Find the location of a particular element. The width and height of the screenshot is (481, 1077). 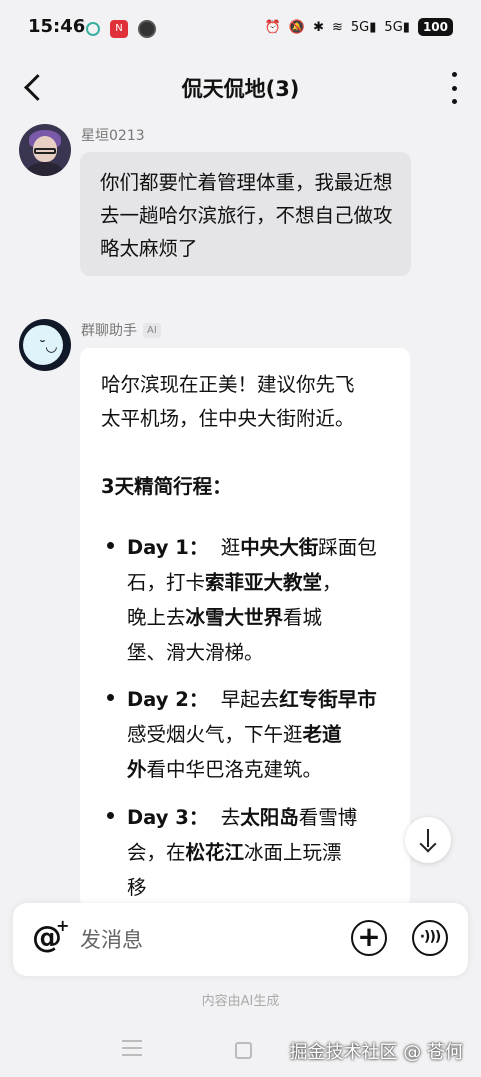

day3-line3: 移 is located at coordinates (137, 887).